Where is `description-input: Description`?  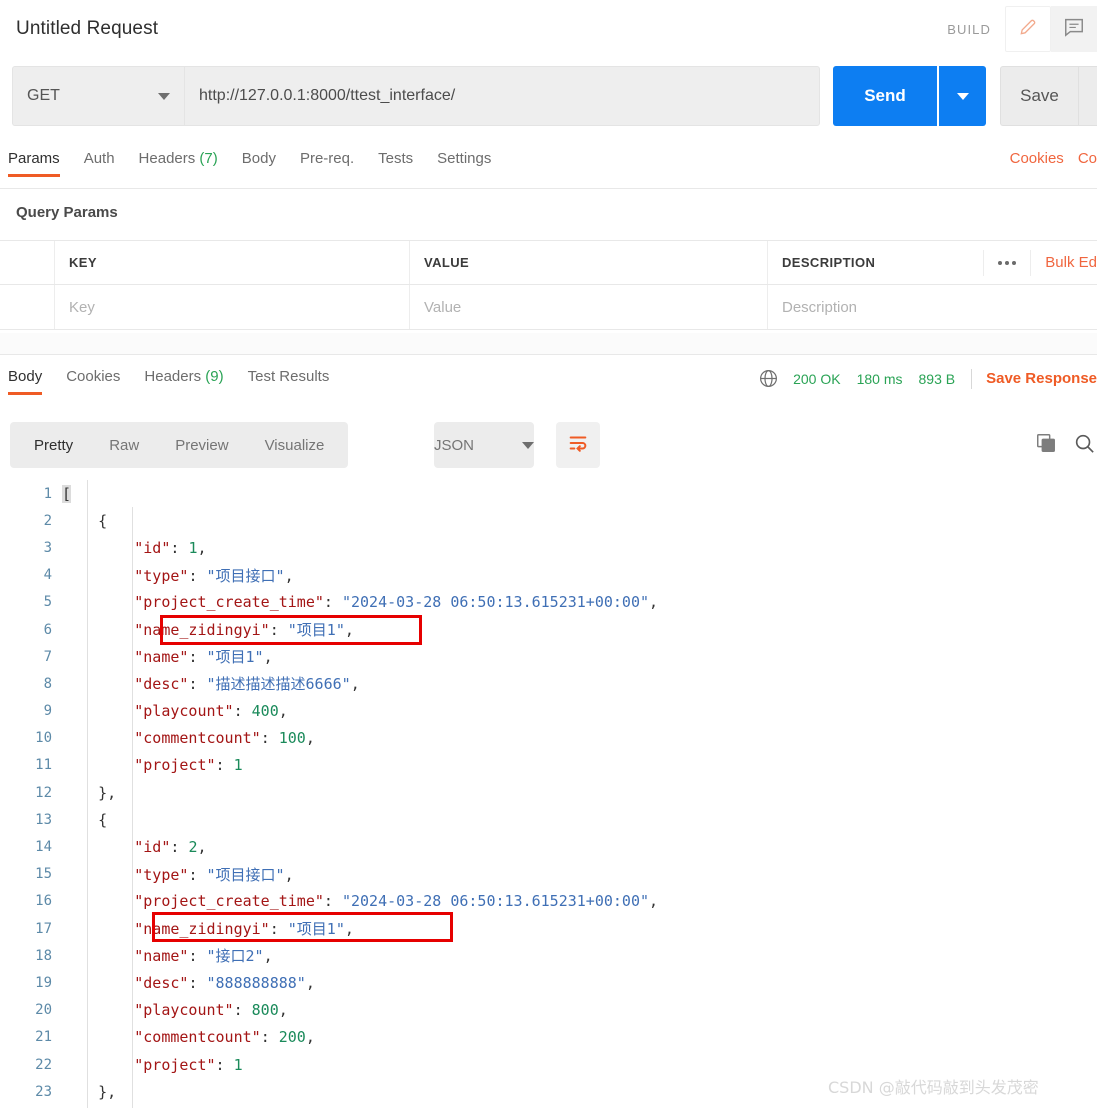 description-input: Description is located at coordinates (932, 307).